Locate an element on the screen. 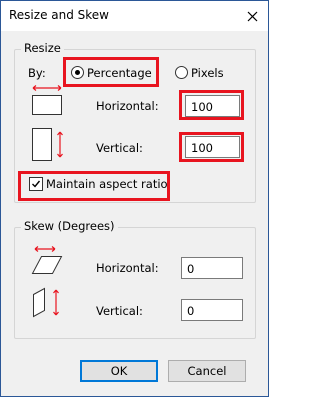  resize-horizontal-label: Horizontal: is located at coordinates (127, 106).